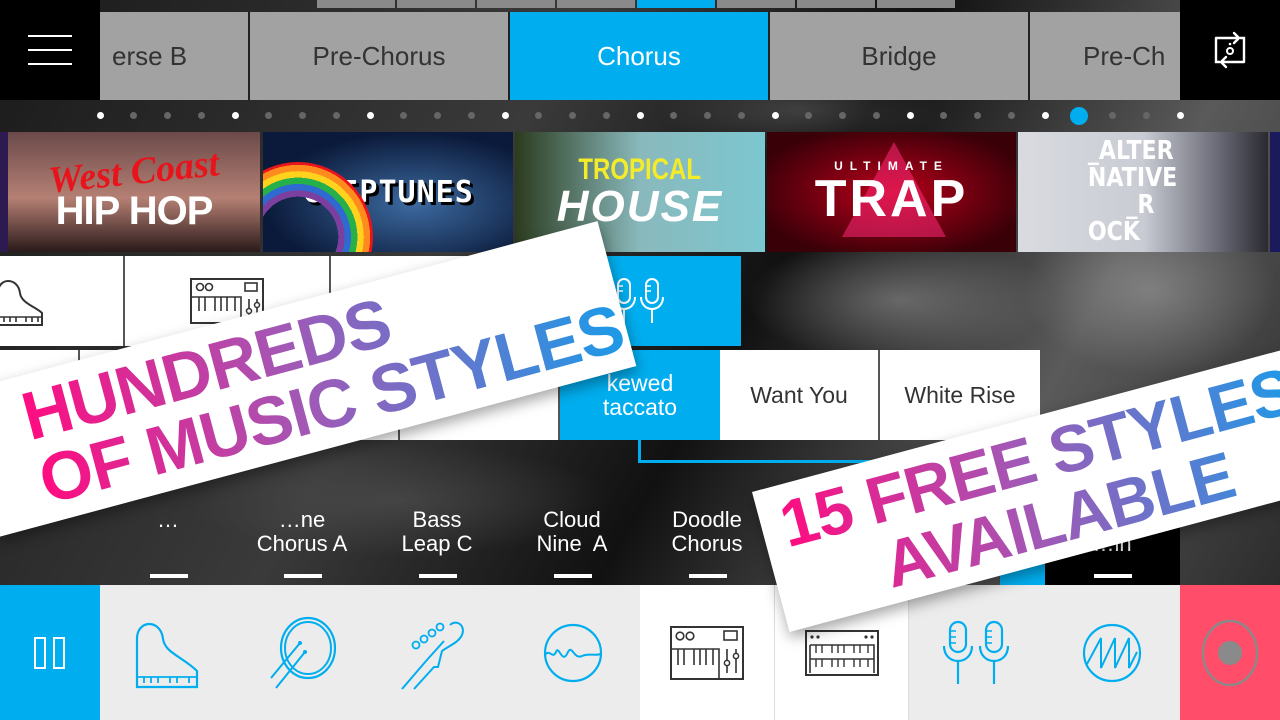 This screenshot has height=720, width=1280. I want to click on loop-switch-button, so click(1230, 50).